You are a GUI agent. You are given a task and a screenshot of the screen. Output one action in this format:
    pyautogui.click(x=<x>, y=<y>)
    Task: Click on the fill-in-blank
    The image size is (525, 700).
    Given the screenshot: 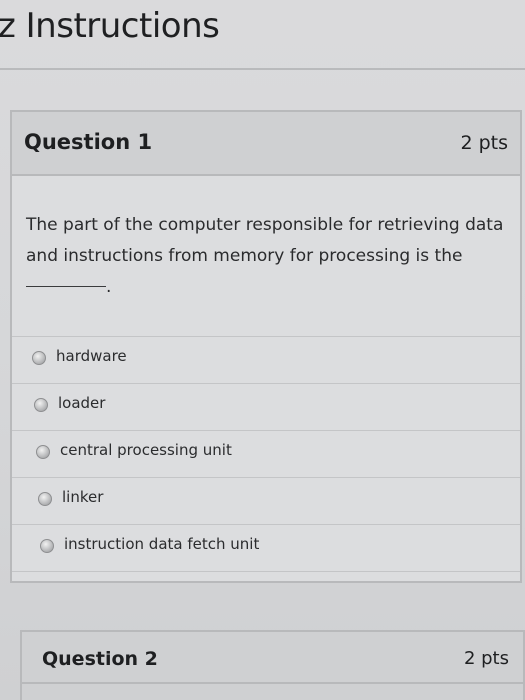 What is the action you would take?
    pyautogui.click(x=66, y=286)
    